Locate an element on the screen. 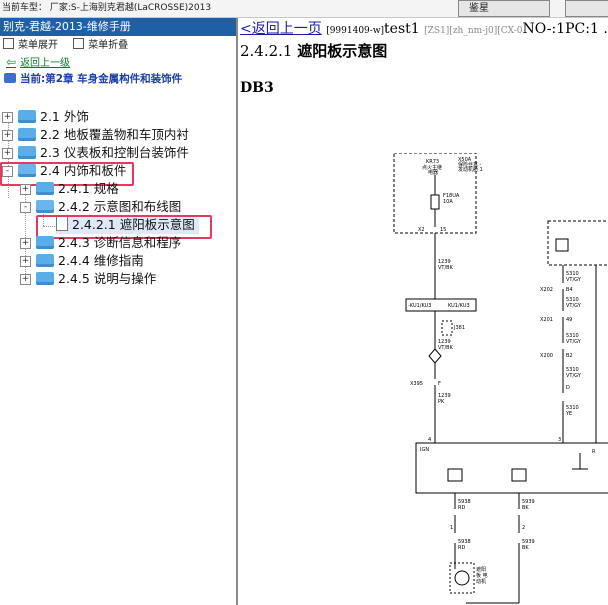 Image resolution: width=608 pixels, height=605 pixels. wire-vtgy: VT/GY is located at coordinates (574, 280).